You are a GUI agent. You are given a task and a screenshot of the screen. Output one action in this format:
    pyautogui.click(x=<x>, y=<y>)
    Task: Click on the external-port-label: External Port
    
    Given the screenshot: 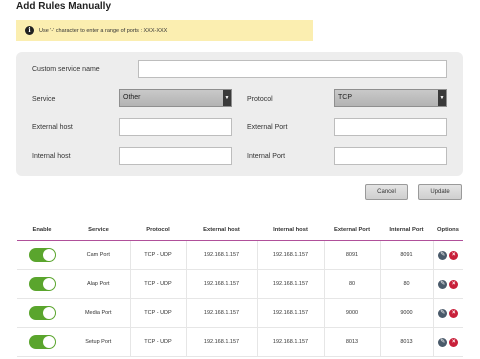 What is the action you would take?
    pyautogui.click(x=267, y=127)
    